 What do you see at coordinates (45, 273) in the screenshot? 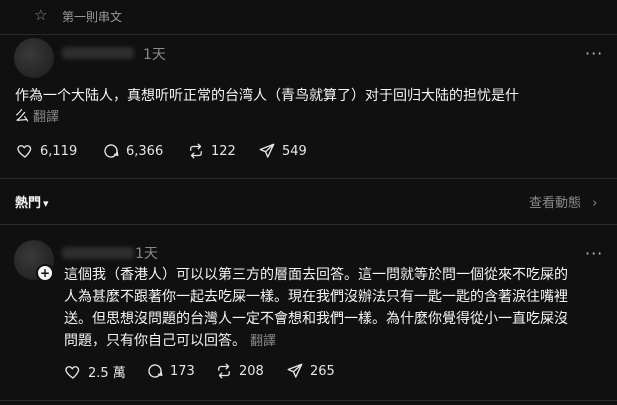
I see `plus-icon: +` at bounding box center [45, 273].